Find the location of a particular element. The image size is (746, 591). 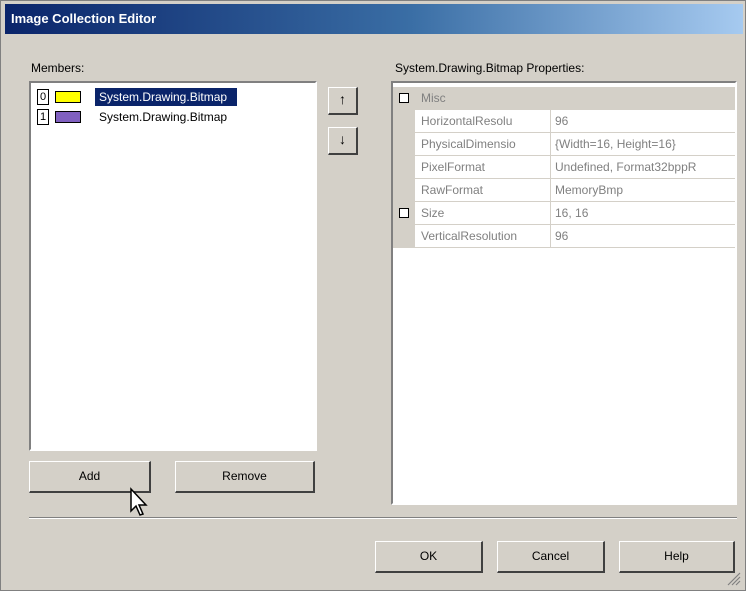

collapse-icon is located at coordinates (404, 98).